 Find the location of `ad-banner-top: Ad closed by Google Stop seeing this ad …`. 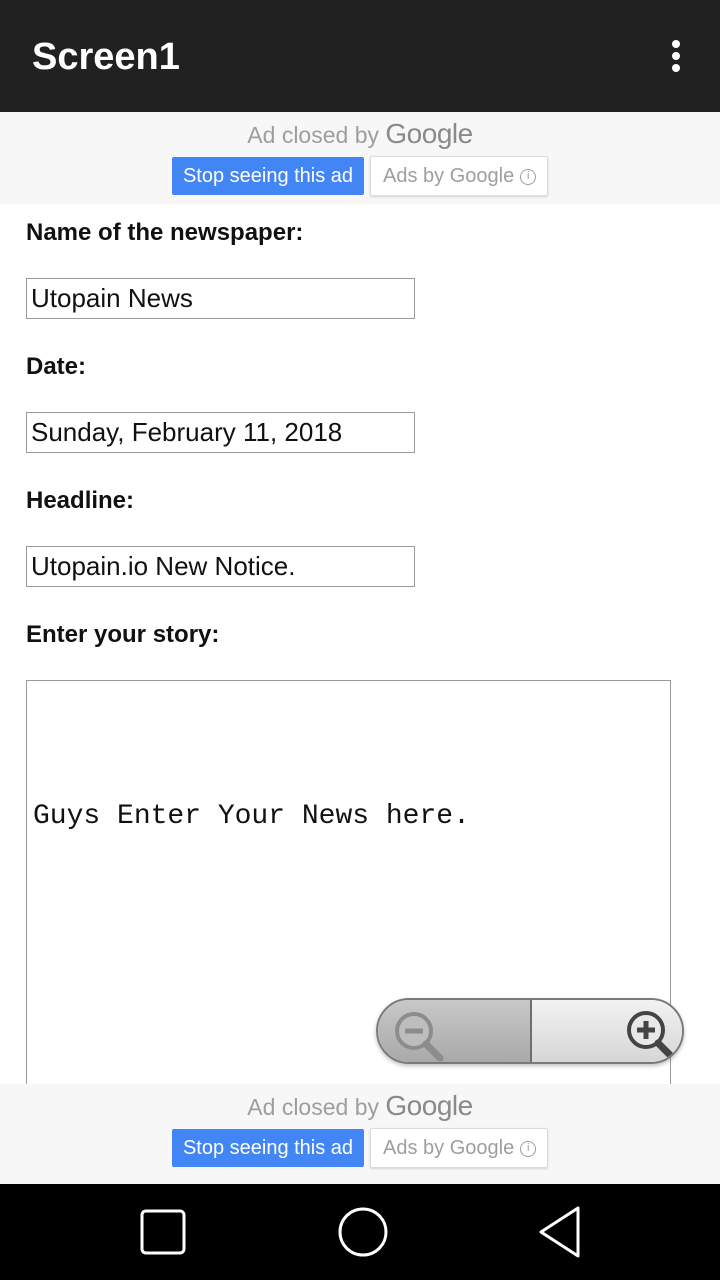

ad-banner-top: Ad closed by Google Stop seeing this ad … is located at coordinates (360, 158).